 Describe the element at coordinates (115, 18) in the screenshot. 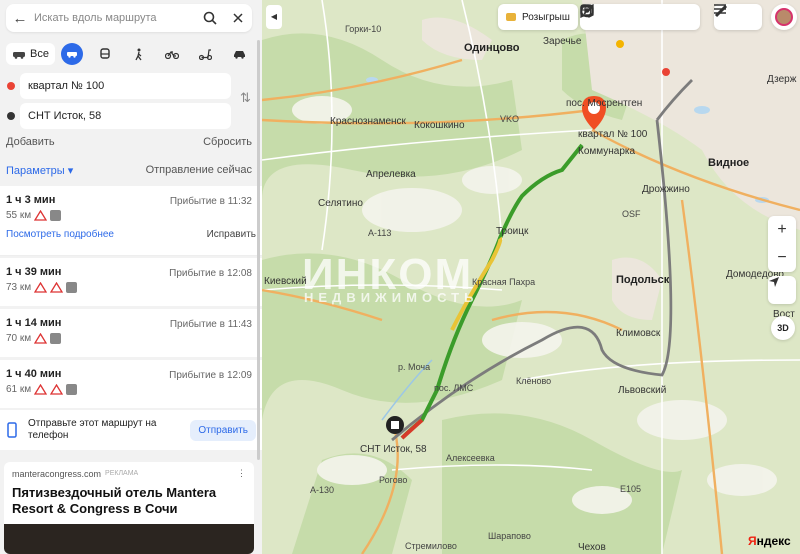

I see `search-input: Искать вдоль маршрута` at that location.